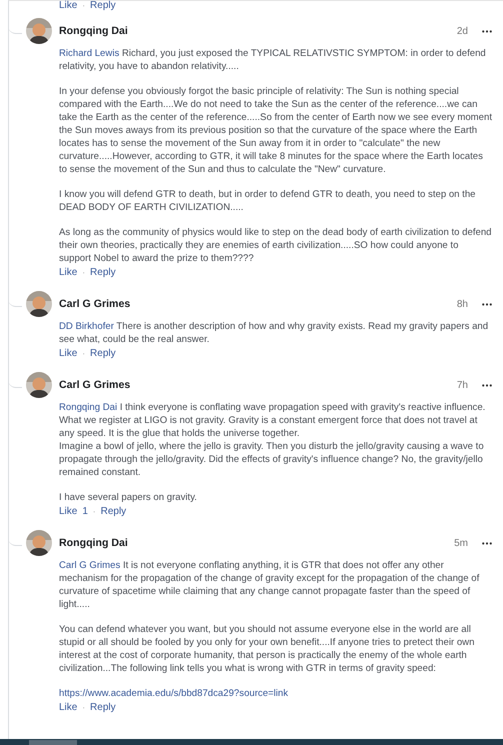 The image size is (503, 745). Describe the element at coordinates (275, 130) in the screenshot. I see `comment-text: In your defense you obviously forgot the basic principle of relativity: The Sun is nothing special compared with the Earth....We do not need to take the Sun as the center of the reference....we can take the Earth as the center of the reference.....So from the center of Earth now we see every moment the Sun moves aways from its previous position so that the curvature of the space where the Earth locates has to sense the movement of the Sun away from it in order to "calculate" the new curvature.....However, according to GTR, it will take 8 minutes for the space where the Earth locates to sense the movement of the Sun and thus to calculate the "New" curvature.` at that location.